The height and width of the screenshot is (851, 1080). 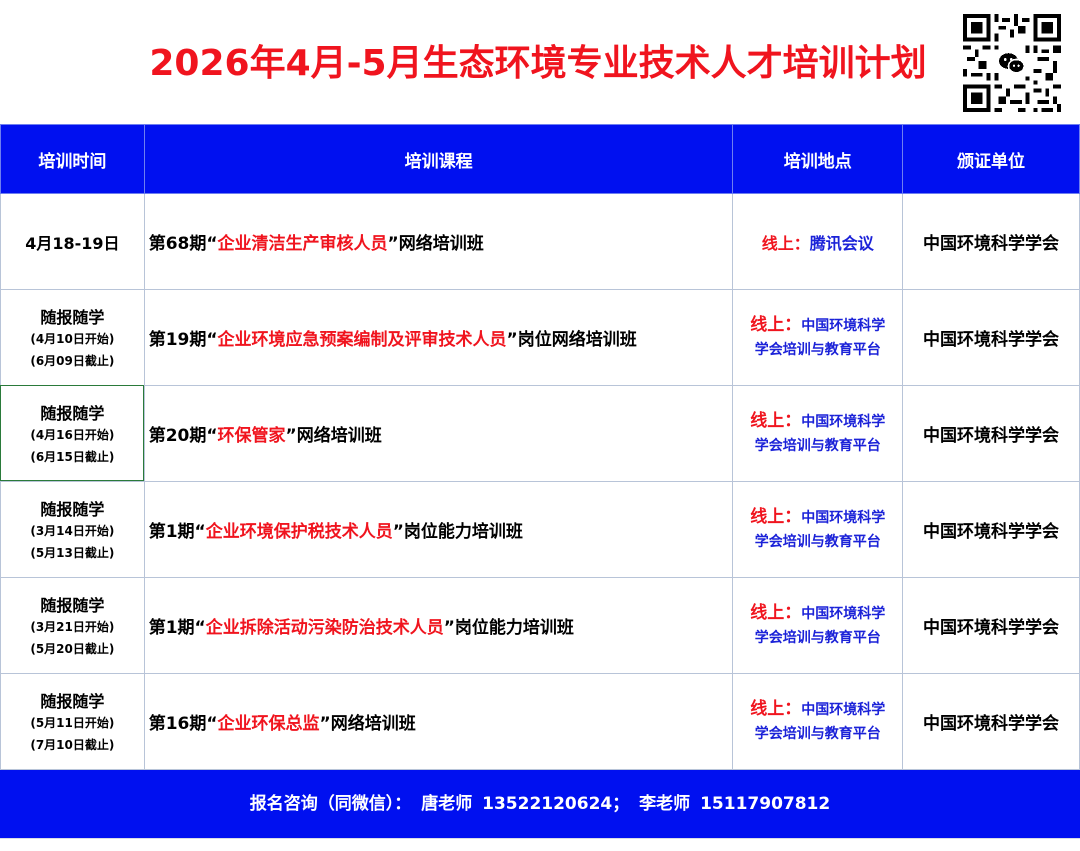 I want to click on course-name: 企业环境保护税技术人员, so click(x=299, y=532).